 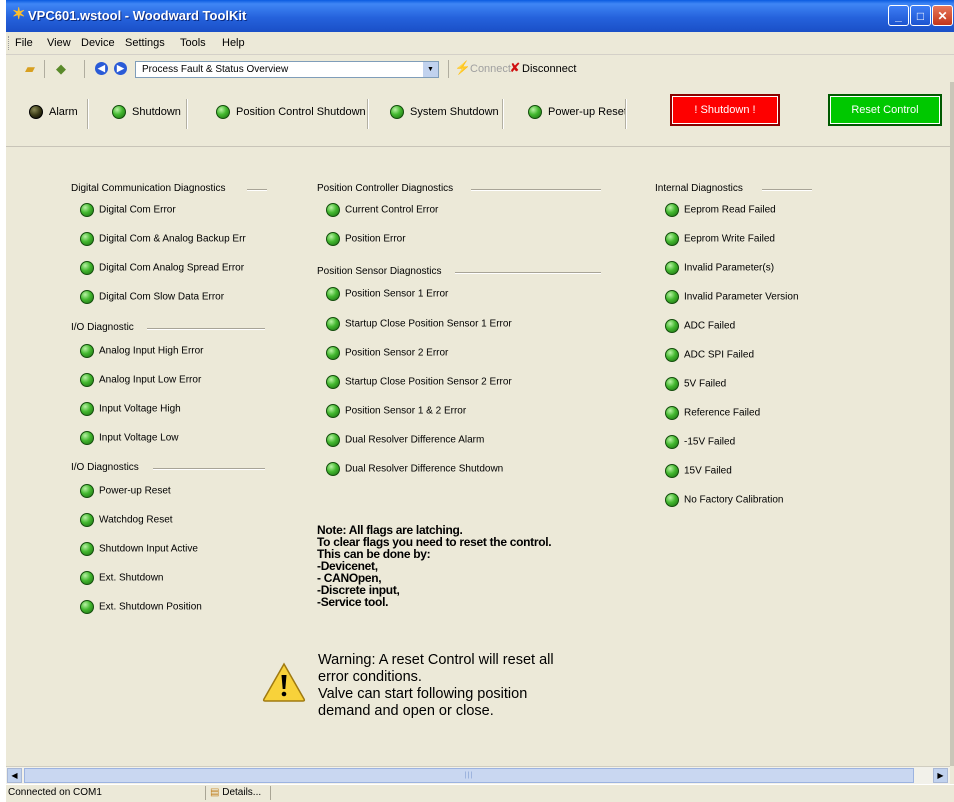 I want to click on diag-item: Dual Resolver Difference Alarm, so click(x=405, y=441).